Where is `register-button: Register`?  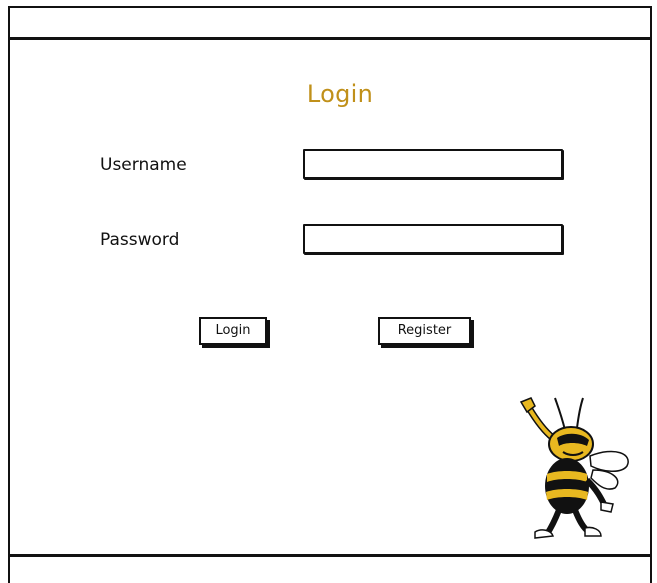 register-button: Register is located at coordinates (424, 331).